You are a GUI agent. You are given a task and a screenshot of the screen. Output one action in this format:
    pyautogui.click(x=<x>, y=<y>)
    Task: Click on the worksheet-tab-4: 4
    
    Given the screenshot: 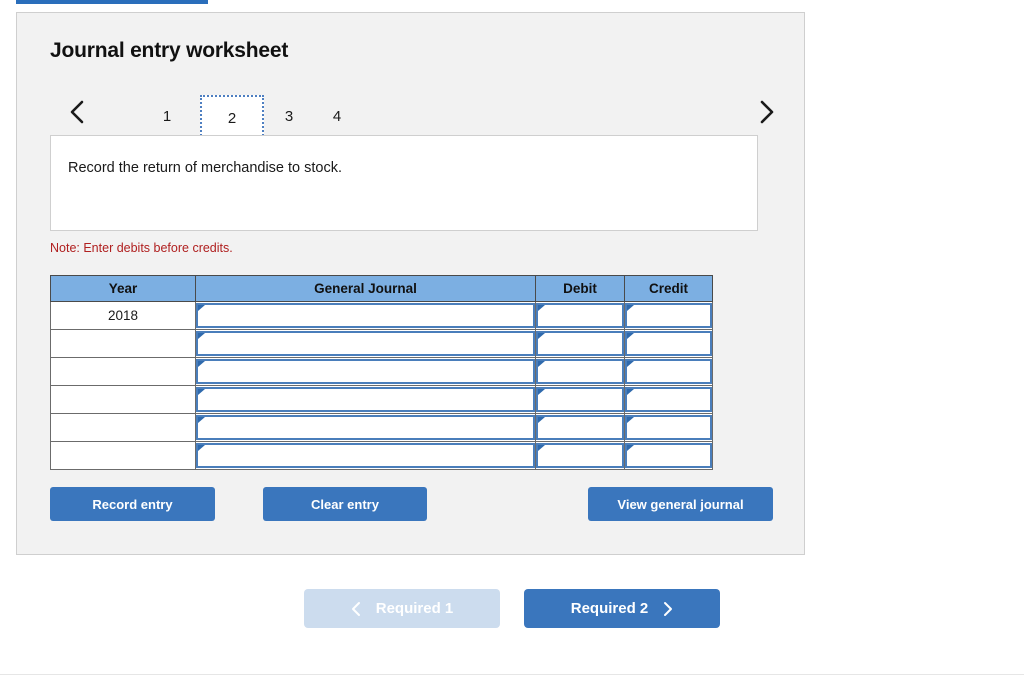 What is the action you would take?
    pyautogui.click(x=337, y=117)
    